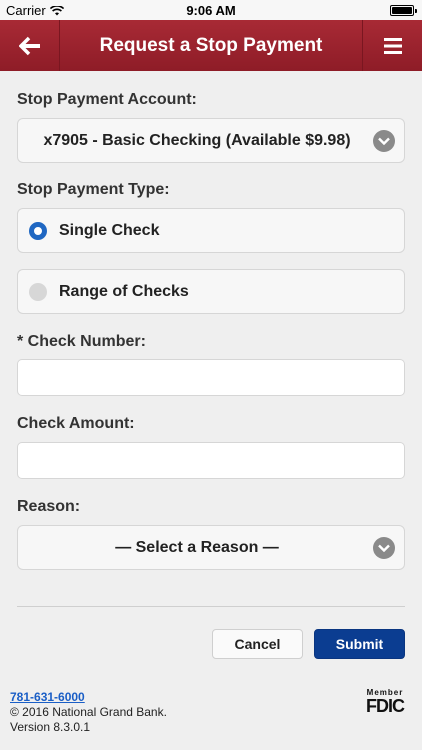  I want to click on reason-label: Reason:, so click(49, 506).